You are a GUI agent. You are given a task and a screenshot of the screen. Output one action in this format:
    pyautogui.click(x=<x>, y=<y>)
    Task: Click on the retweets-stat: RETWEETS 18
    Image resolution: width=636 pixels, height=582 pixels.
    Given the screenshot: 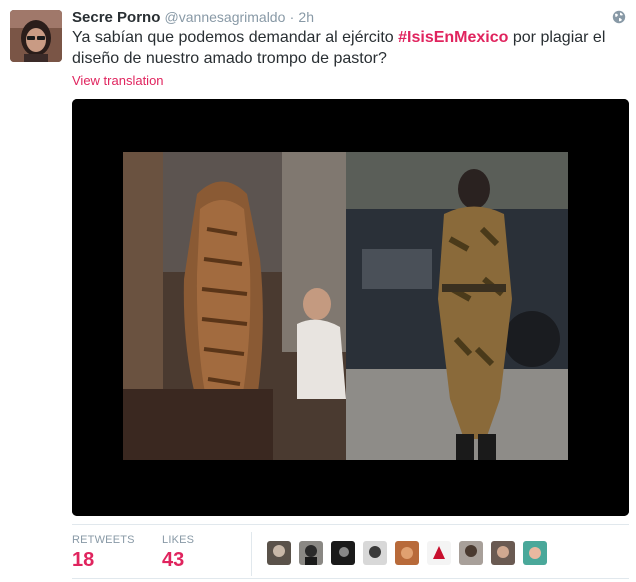 What is the action you would take?
    pyautogui.click(x=103, y=553)
    